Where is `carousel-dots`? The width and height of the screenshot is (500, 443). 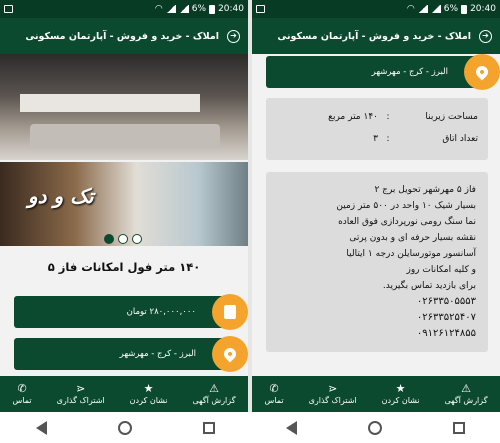 carousel-dots is located at coordinates (123, 239).